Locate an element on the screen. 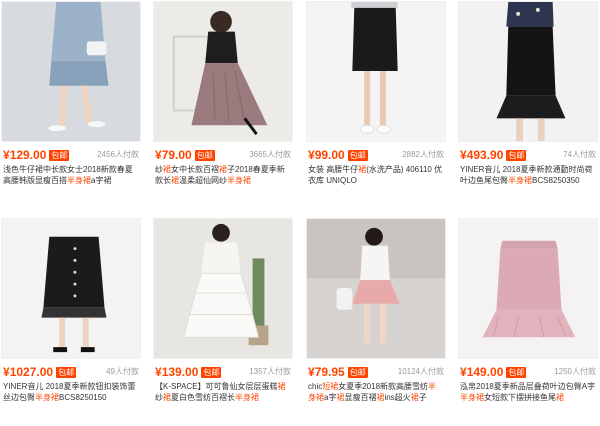 This screenshot has width=600, height=426. price: ¥129.00 包邮 is located at coordinates (36, 155).